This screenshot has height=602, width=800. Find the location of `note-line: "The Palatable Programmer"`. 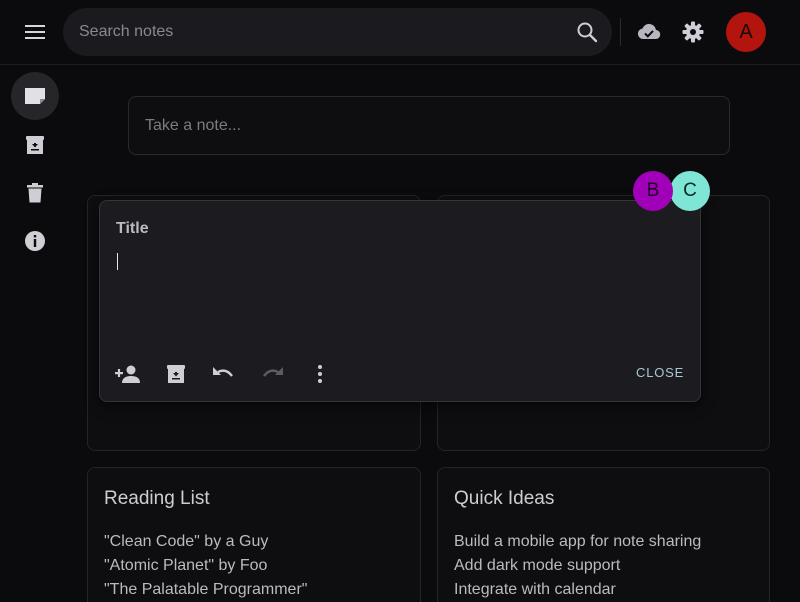

note-line: "The Palatable Programmer" is located at coordinates (206, 589).